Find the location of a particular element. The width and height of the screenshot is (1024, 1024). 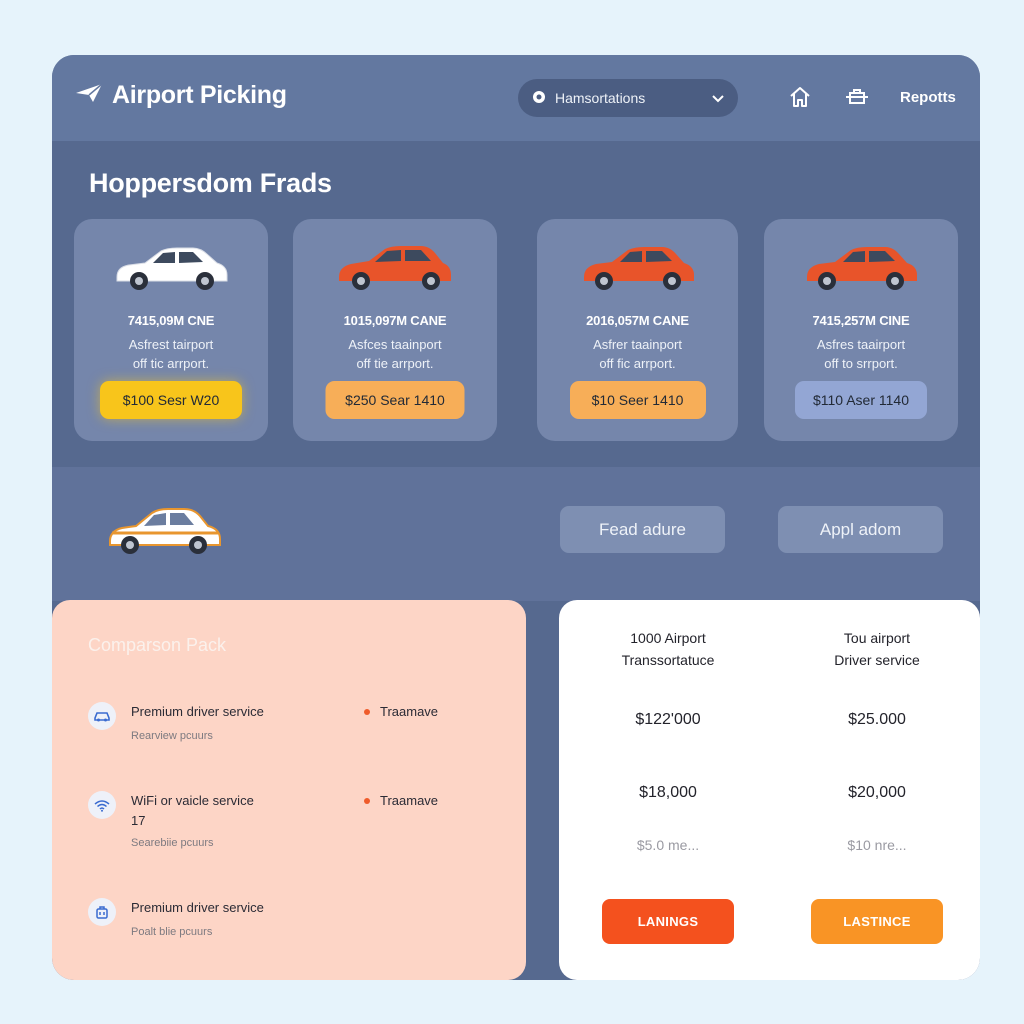

feature-sub: Searebiie pcuurs is located at coordinates (172, 843).